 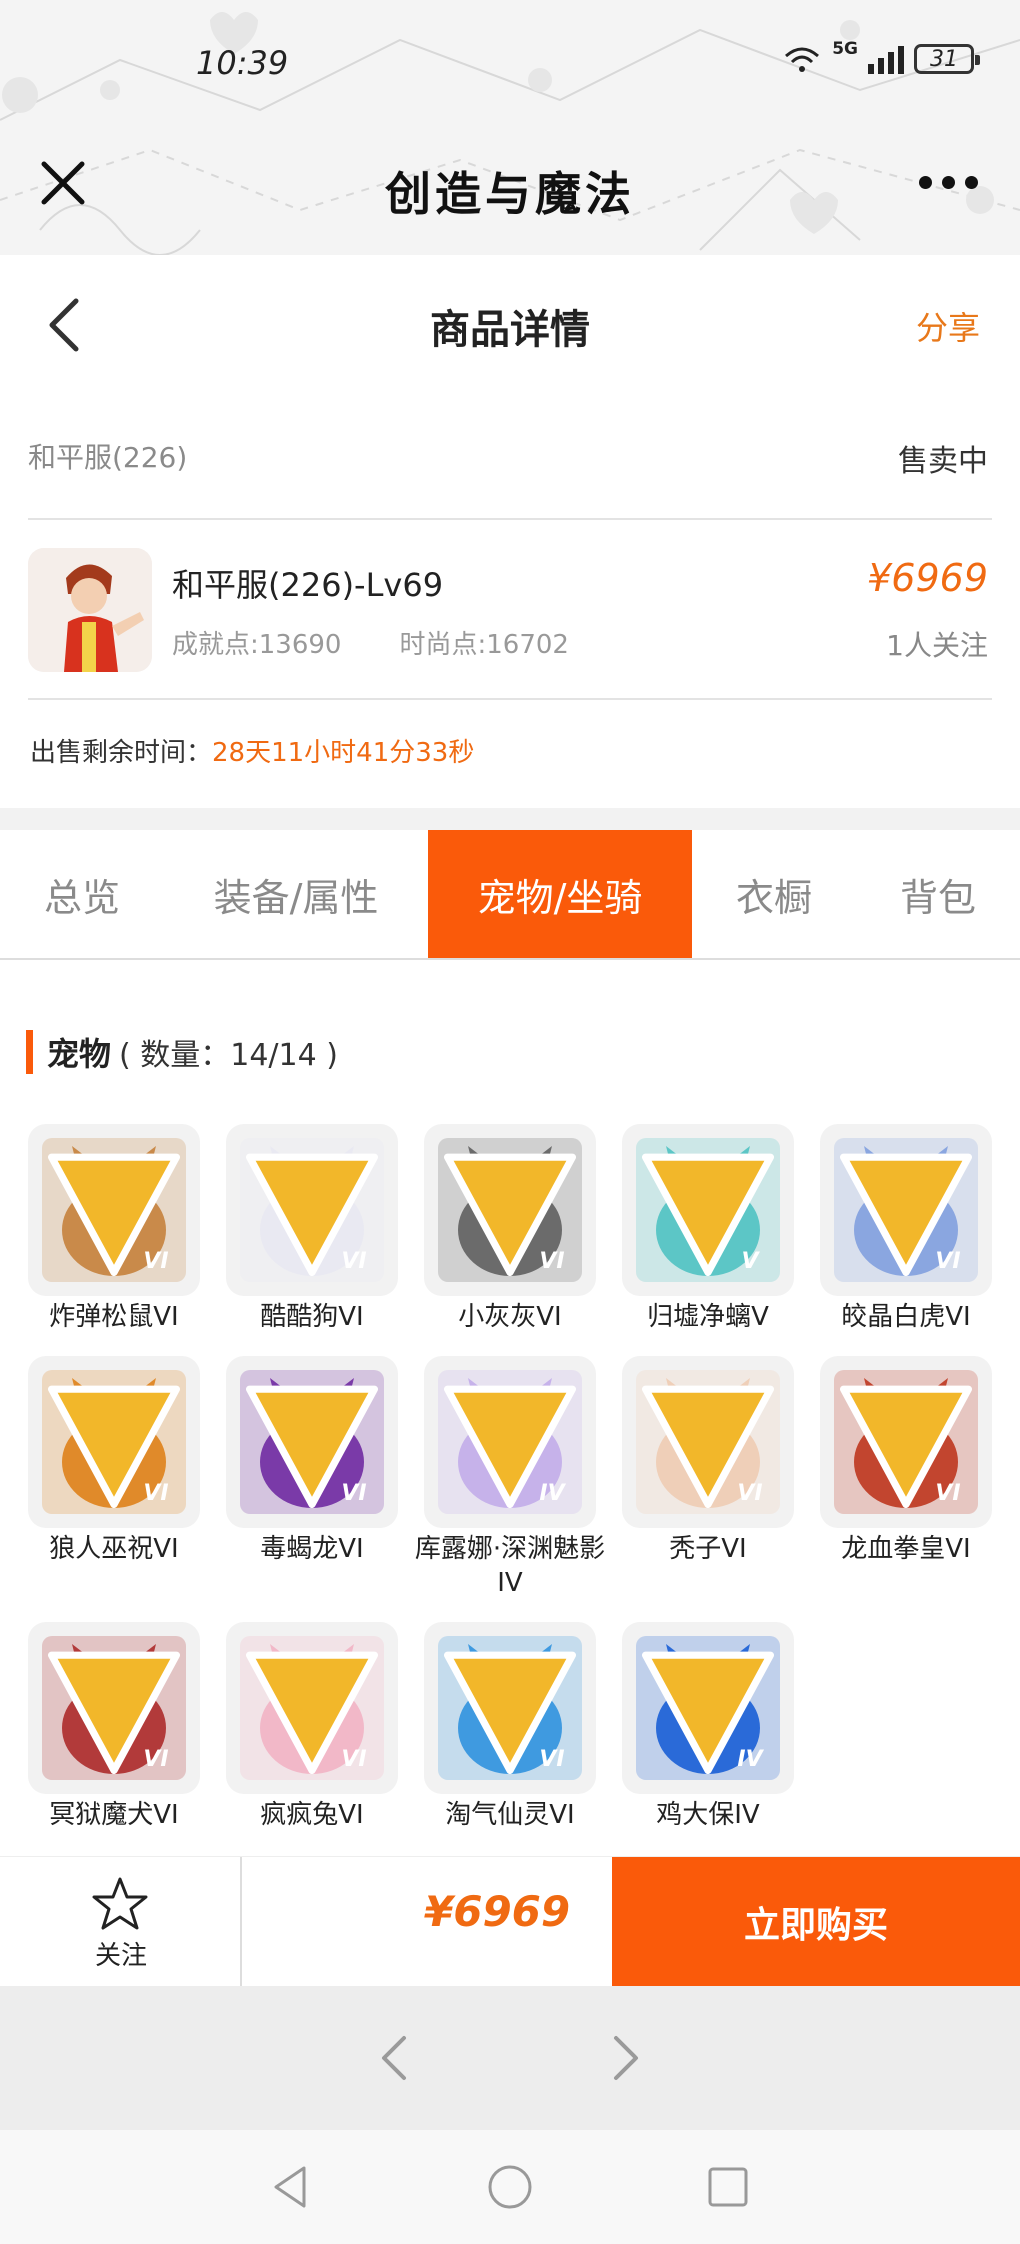 I want to click on pet-card: VI 狼人巫祝VI, so click(x=114, y=1461).